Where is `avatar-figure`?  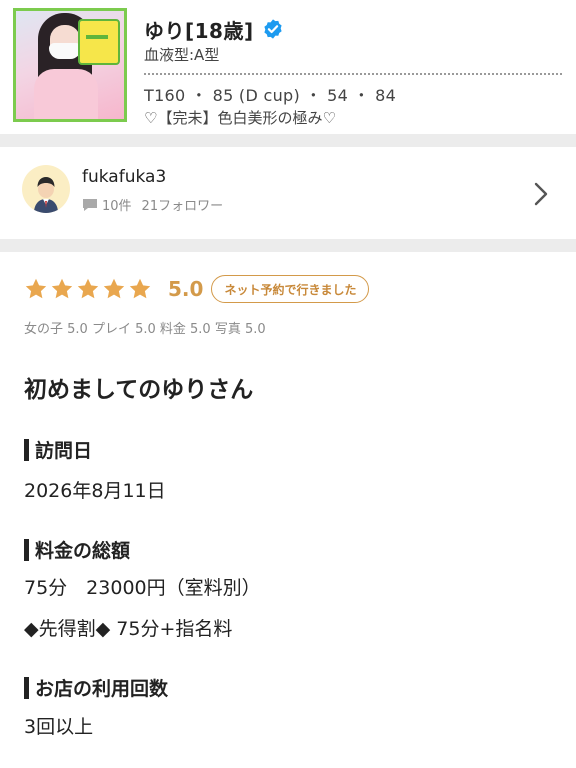 avatar-figure is located at coordinates (46, 195).